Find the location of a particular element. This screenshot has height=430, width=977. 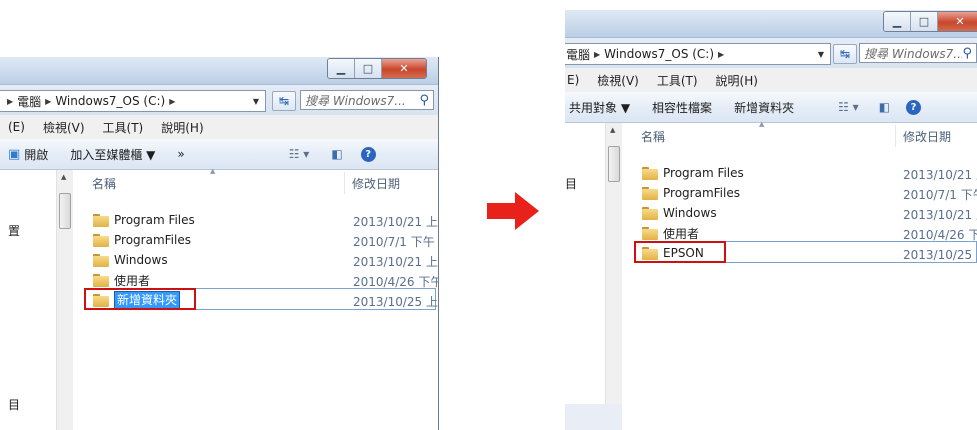

address-bar: ▶ 電腦 ▶ Windows7_OS (C:) ▶ ▼ is located at coordinates (133, 101).